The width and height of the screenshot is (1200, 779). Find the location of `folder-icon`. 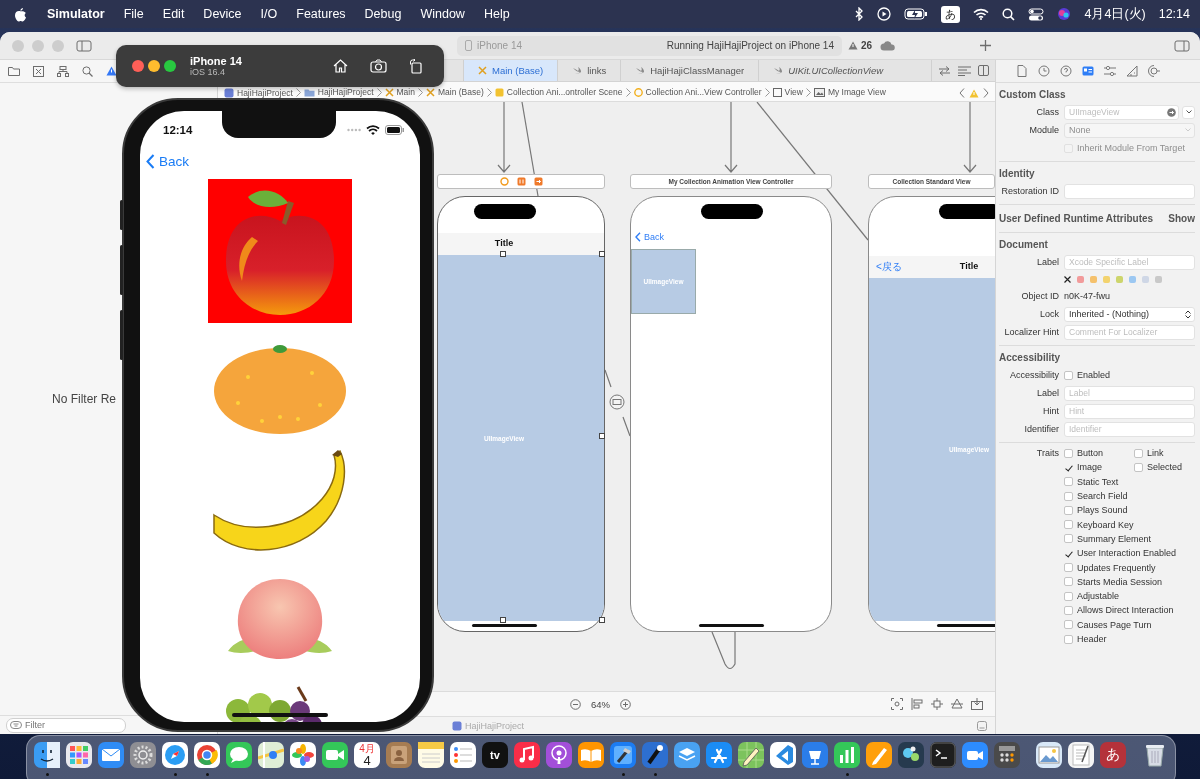

folder-icon is located at coordinates (14, 71).